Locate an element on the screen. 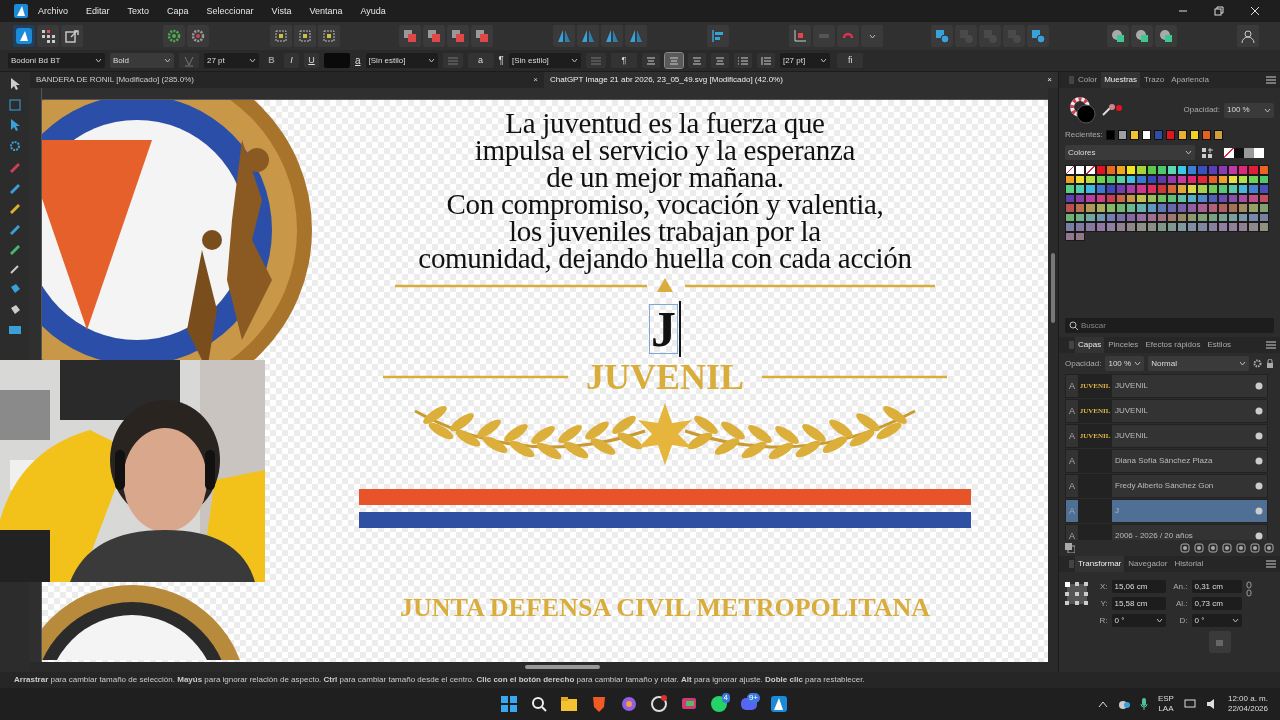 This screenshot has height=720, width=1280. panel-tab: Color is located at coordinates (1088, 80).